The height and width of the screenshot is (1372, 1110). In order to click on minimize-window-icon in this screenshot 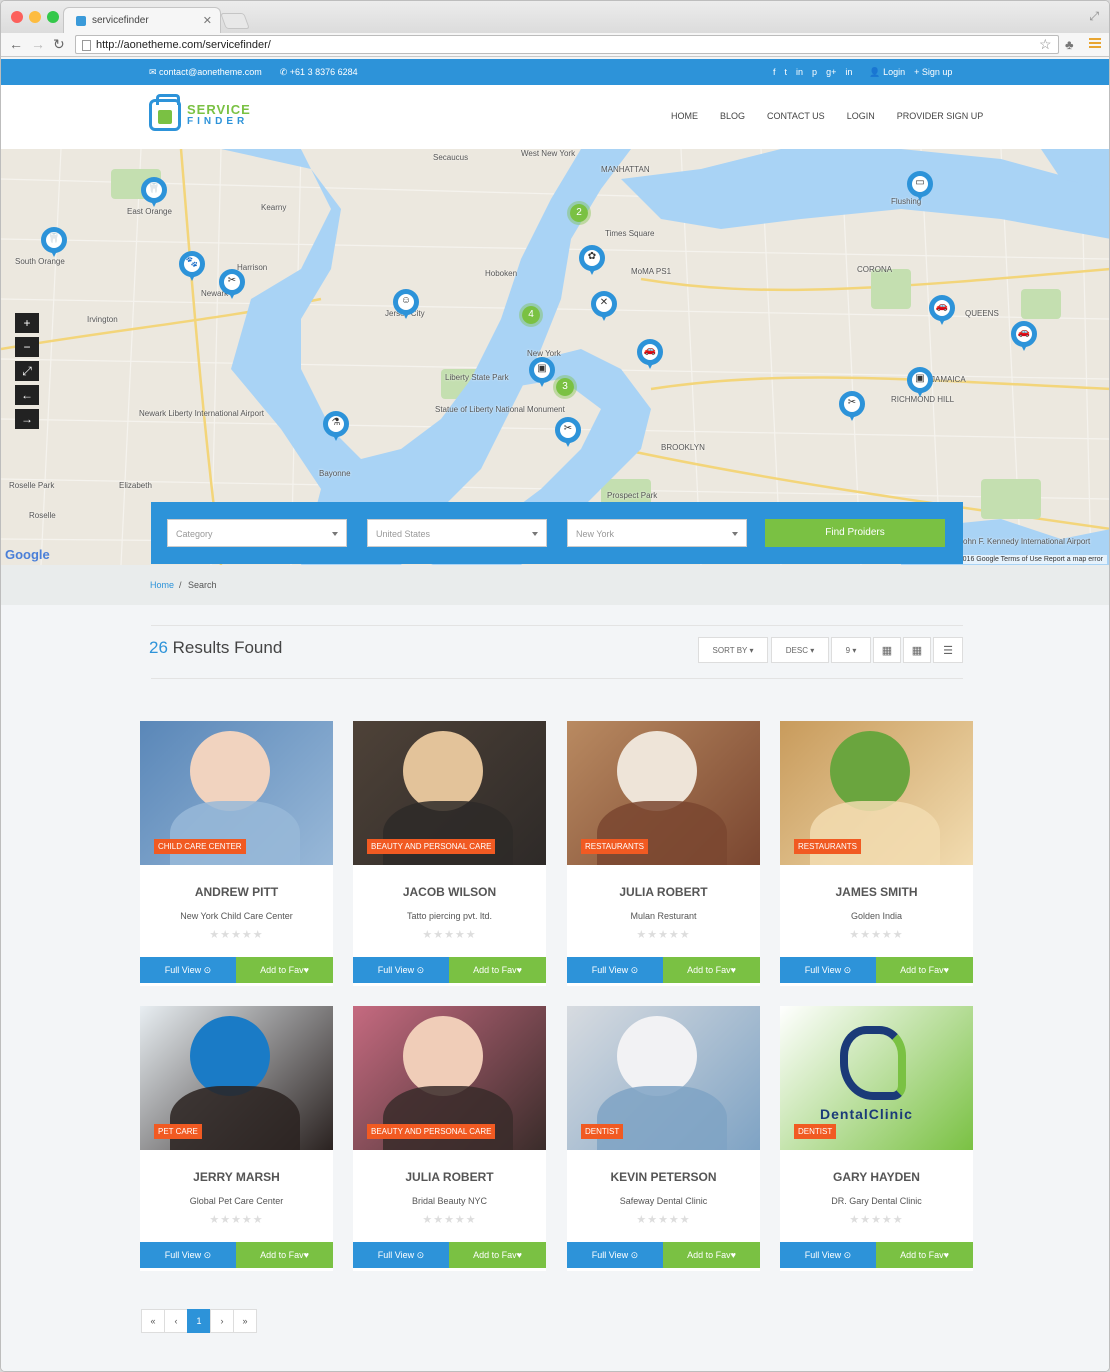, I will do `click(35, 17)`.